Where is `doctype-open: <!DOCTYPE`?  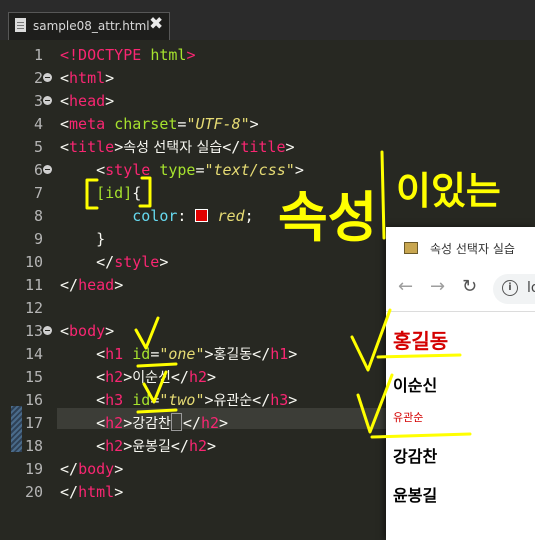 doctype-open: <!DOCTYPE is located at coordinates (105, 55).